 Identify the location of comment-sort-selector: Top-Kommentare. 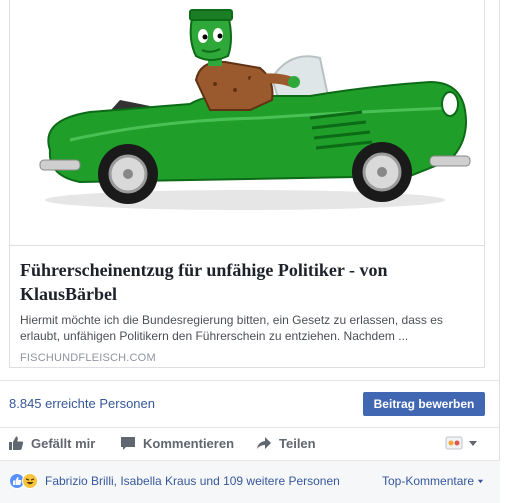
(433, 481).